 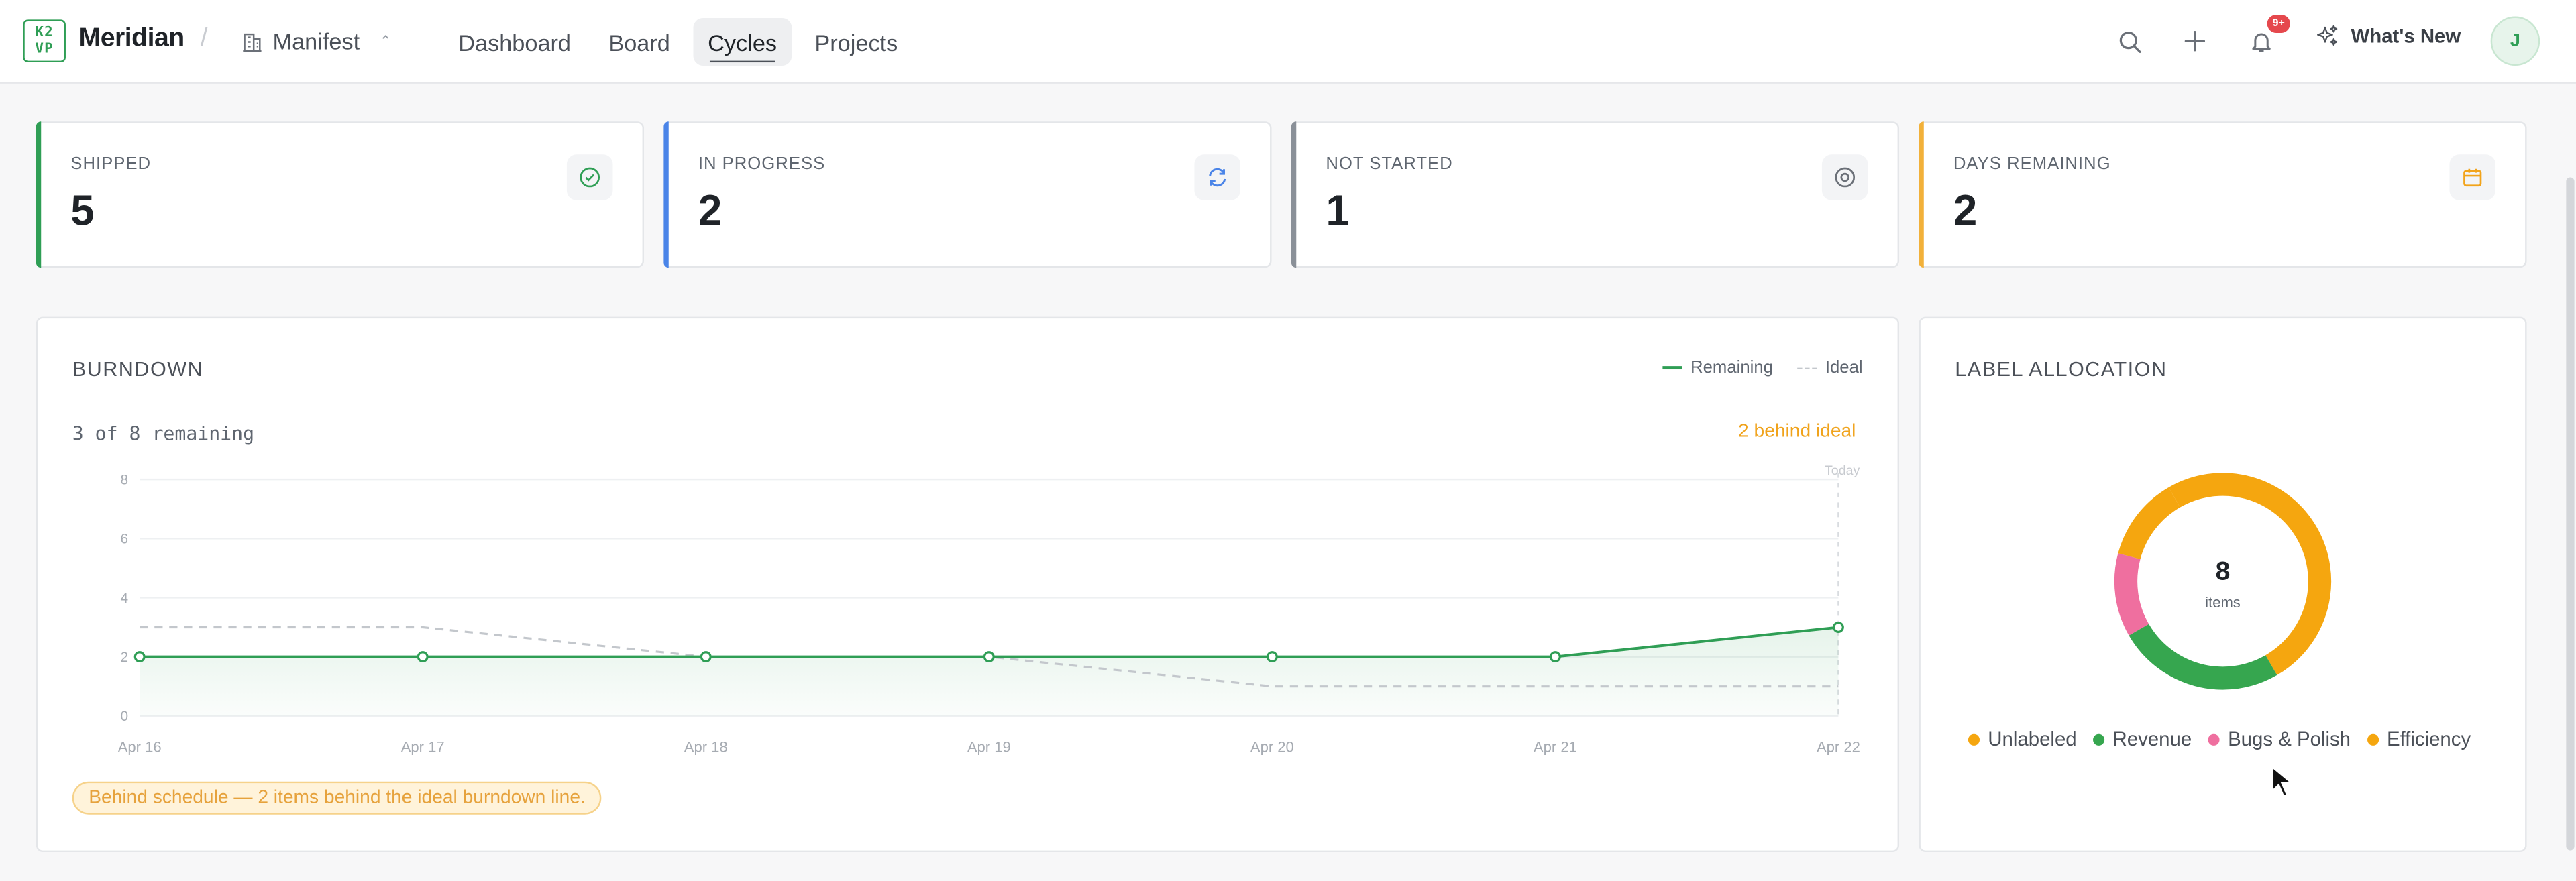 What do you see at coordinates (124, 716) in the screenshot?
I see `y-tick-label: 0` at bounding box center [124, 716].